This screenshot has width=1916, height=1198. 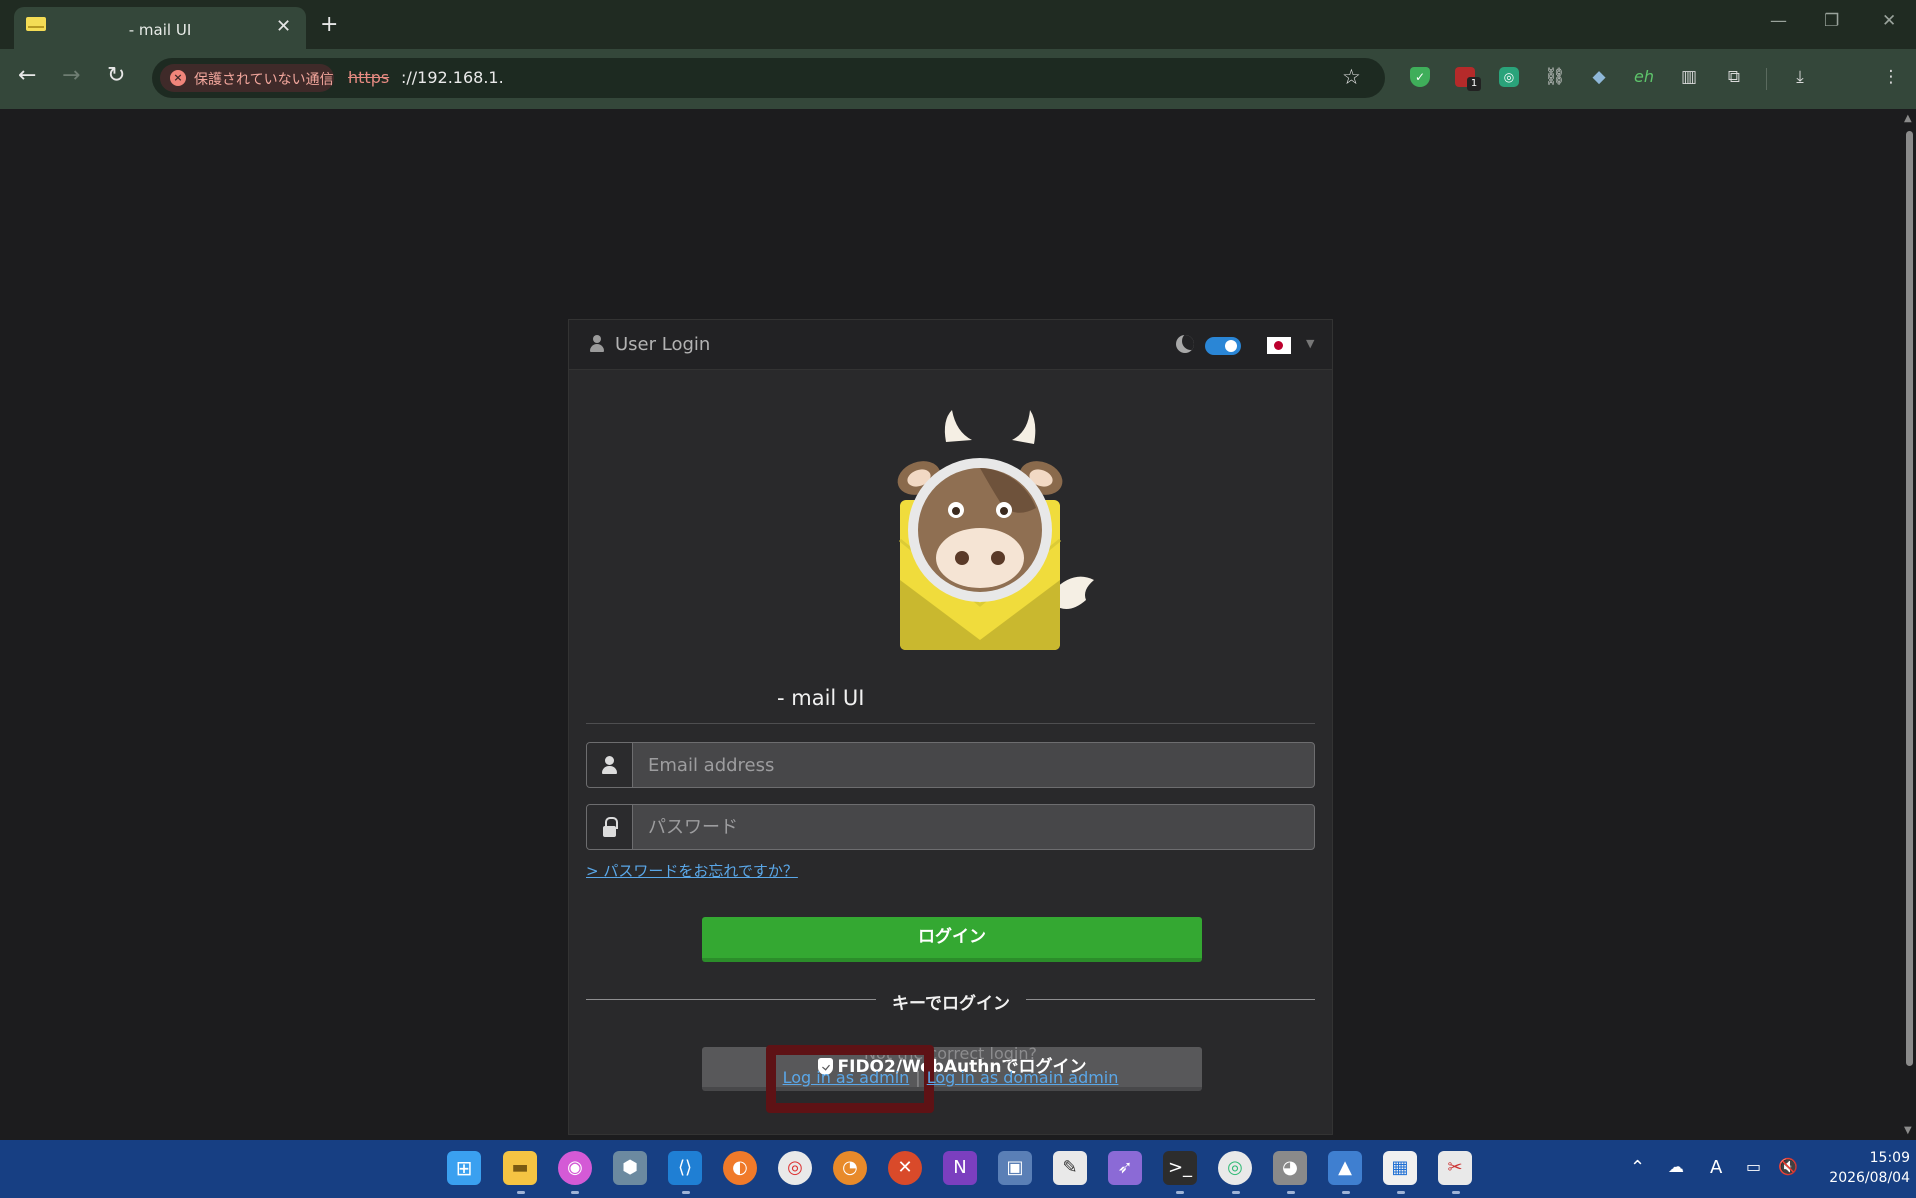 I want to click on moon-icon, so click(x=1185, y=344).